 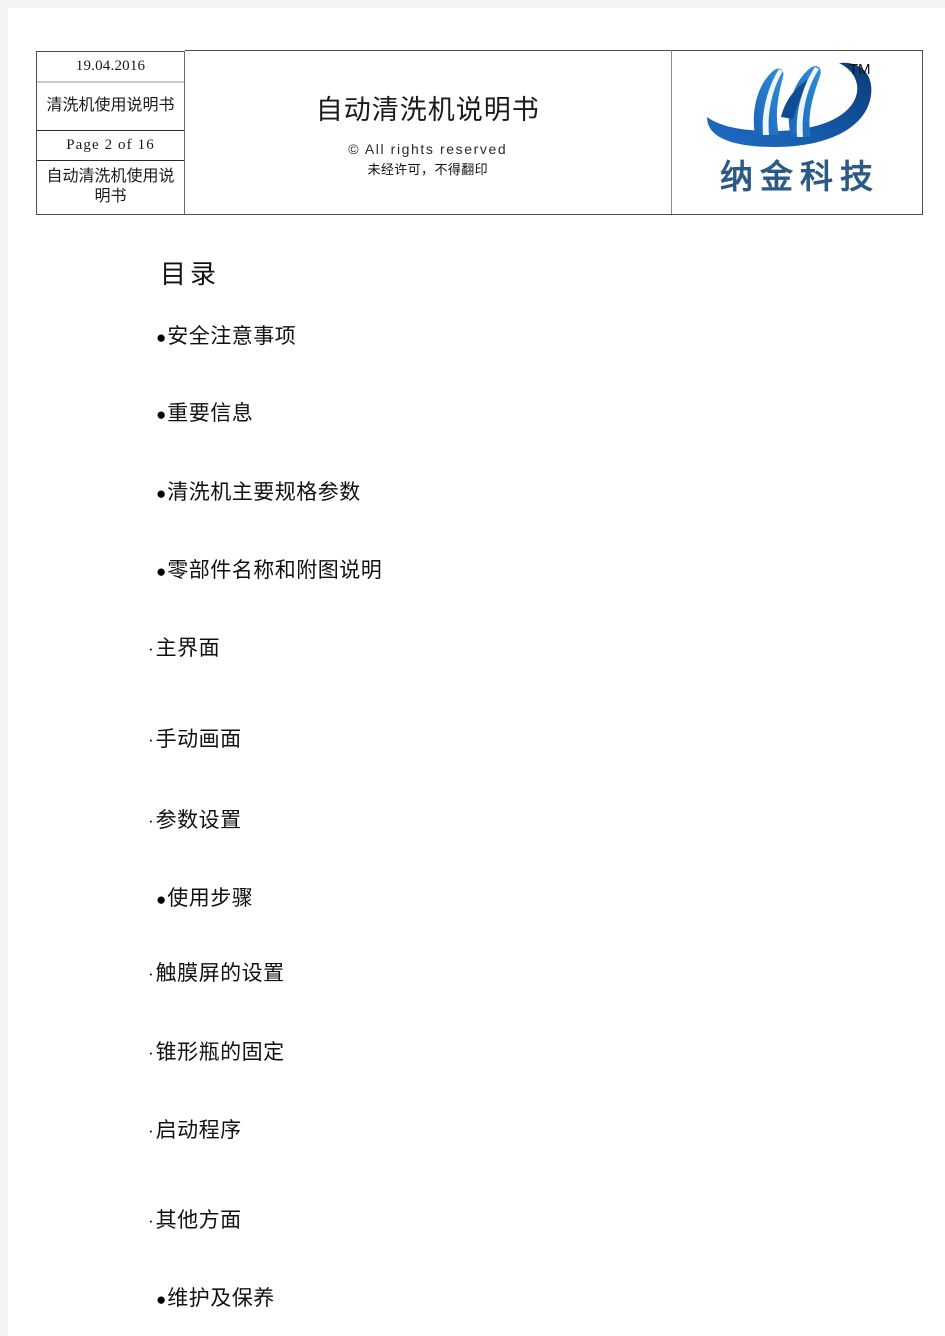 What do you see at coordinates (221, 1298) in the screenshot?
I see `toc-item-label: 维护及保养` at bounding box center [221, 1298].